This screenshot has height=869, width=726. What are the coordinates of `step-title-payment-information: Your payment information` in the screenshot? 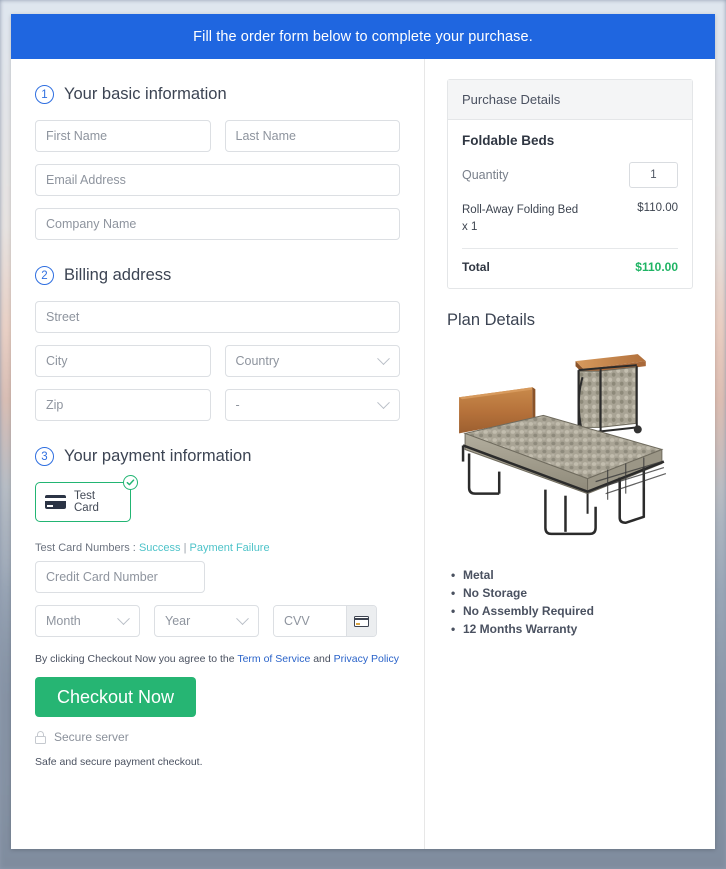 It's located at (158, 456).